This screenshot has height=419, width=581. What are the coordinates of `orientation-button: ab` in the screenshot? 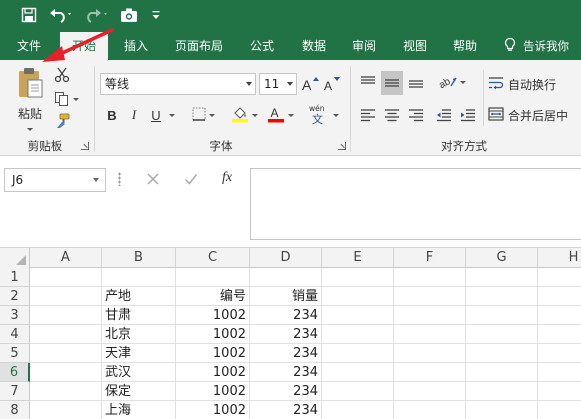 It's located at (452, 82).